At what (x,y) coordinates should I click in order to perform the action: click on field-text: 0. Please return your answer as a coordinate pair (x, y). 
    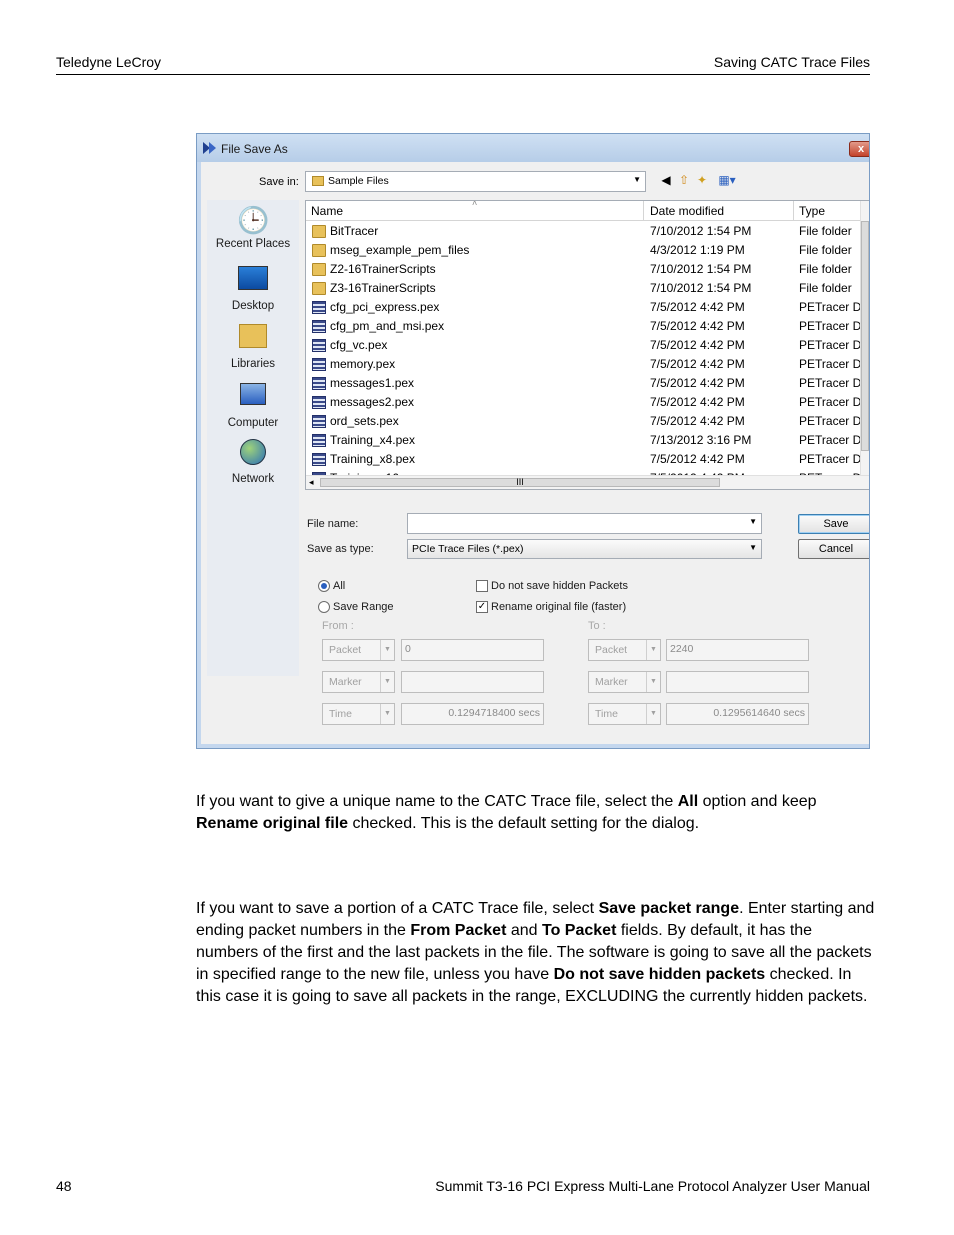
    Looking at the image, I should click on (408, 649).